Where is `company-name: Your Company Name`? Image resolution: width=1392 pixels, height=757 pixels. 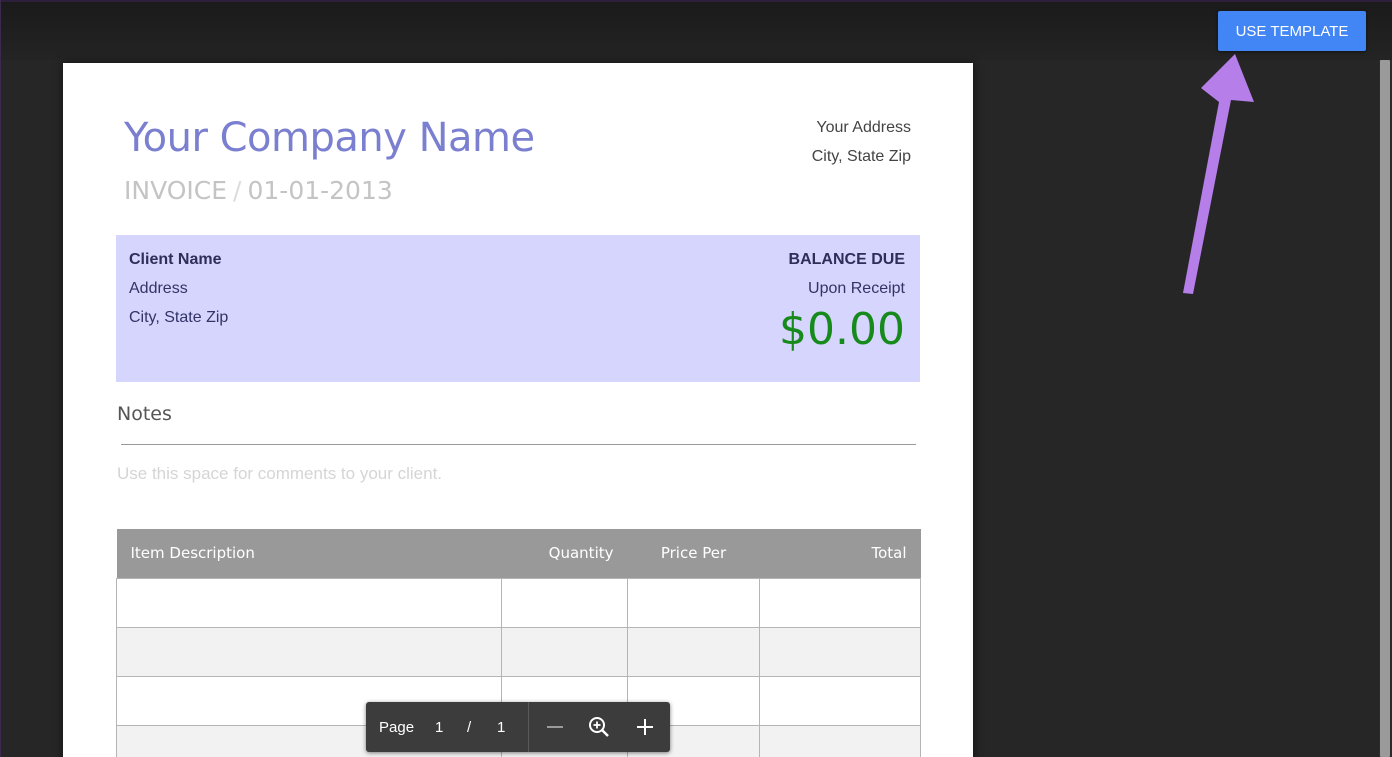
company-name: Your Company Name is located at coordinates (329, 138).